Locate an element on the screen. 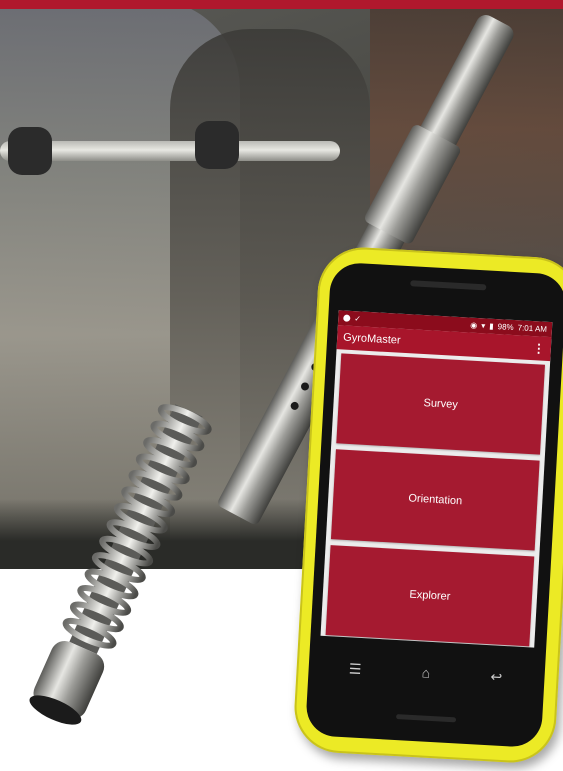  explorer-label: Explorer is located at coordinates (430, 595).